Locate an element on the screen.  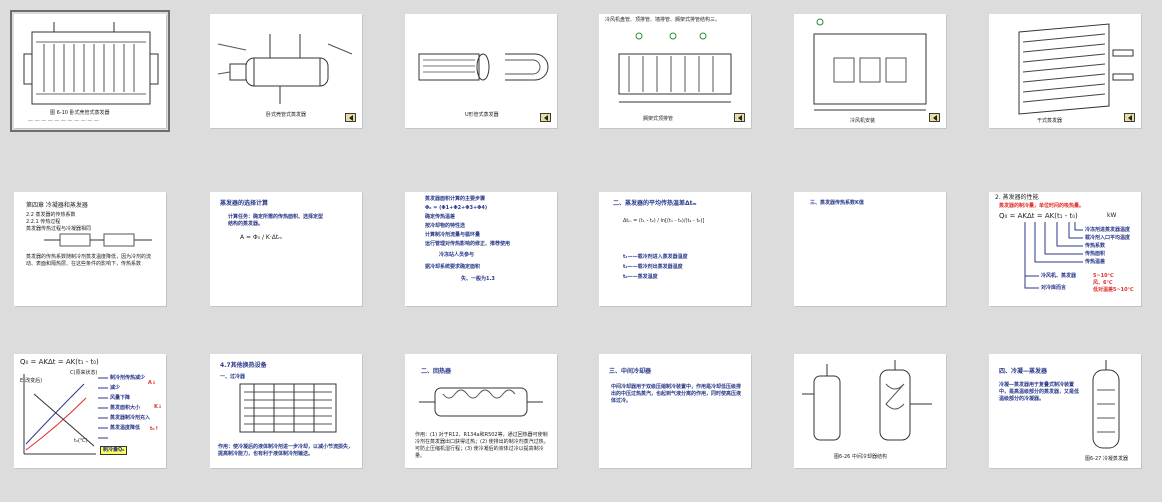
slide-thumb-2: 卧式壳管式蒸发器 is located at coordinates (286, 71).